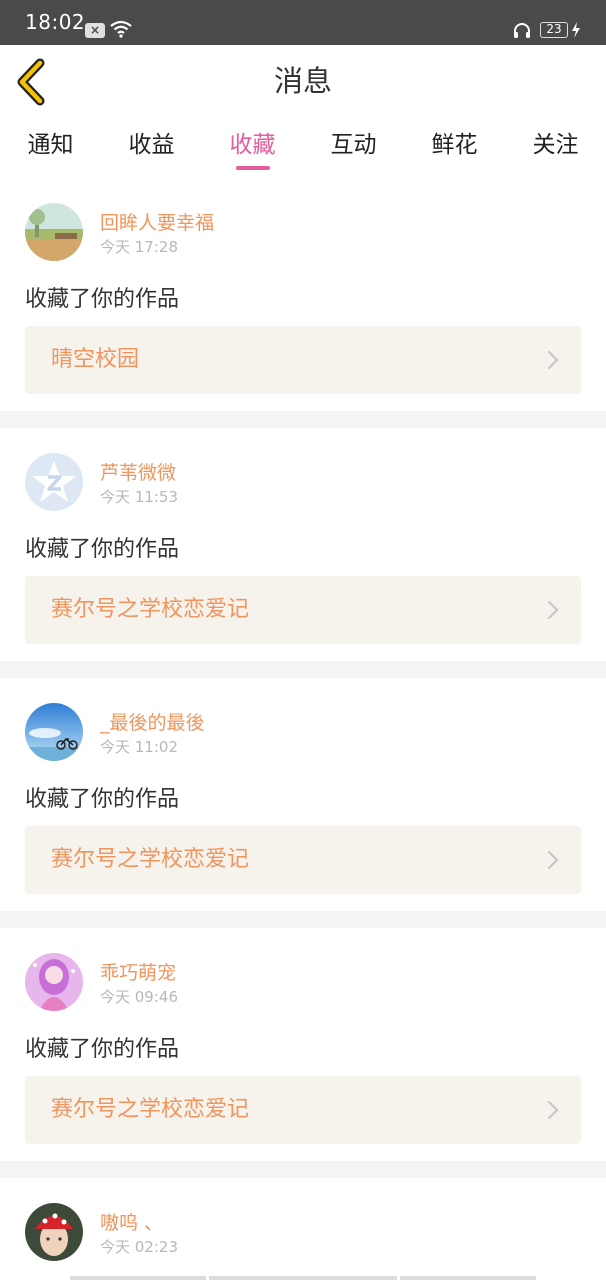 The image size is (606, 1280). I want to click on tab-flowers: 鲜花, so click(454, 148).